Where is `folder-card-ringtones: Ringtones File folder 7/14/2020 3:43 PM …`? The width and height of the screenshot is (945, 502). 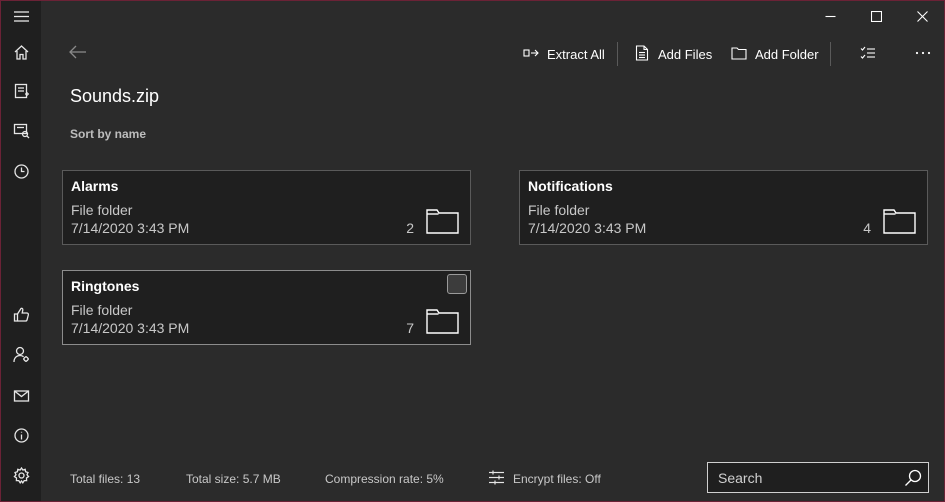 folder-card-ringtones: Ringtones File folder 7/14/2020 3:43 PM … is located at coordinates (266, 307).